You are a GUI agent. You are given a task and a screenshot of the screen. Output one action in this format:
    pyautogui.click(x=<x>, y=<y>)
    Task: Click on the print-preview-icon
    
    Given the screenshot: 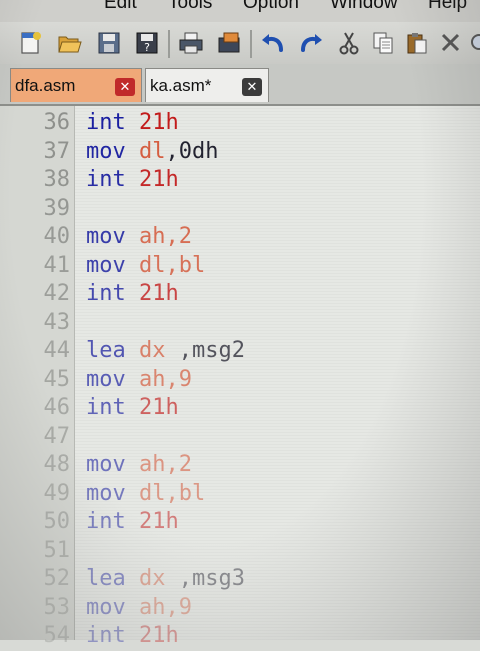 What is the action you would take?
    pyautogui.click(x=229, y=43)
    